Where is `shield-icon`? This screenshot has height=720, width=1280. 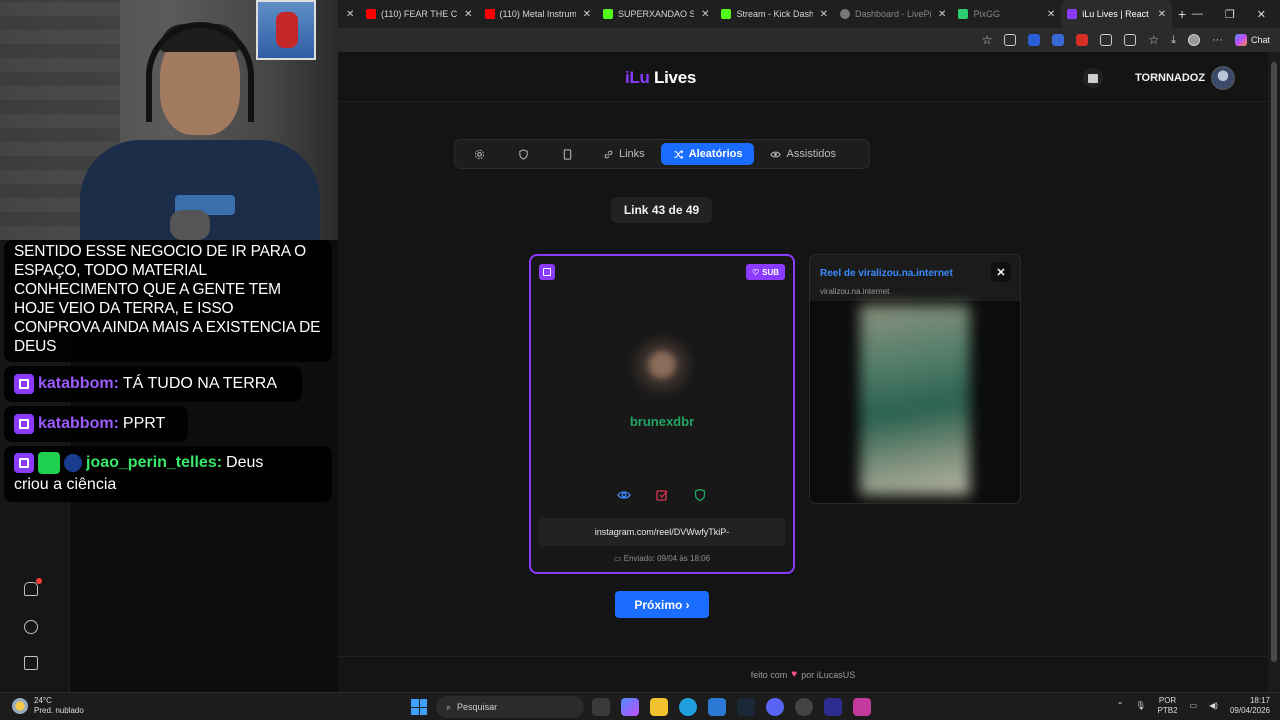
shield-icon is located at coordinates (700, 495).